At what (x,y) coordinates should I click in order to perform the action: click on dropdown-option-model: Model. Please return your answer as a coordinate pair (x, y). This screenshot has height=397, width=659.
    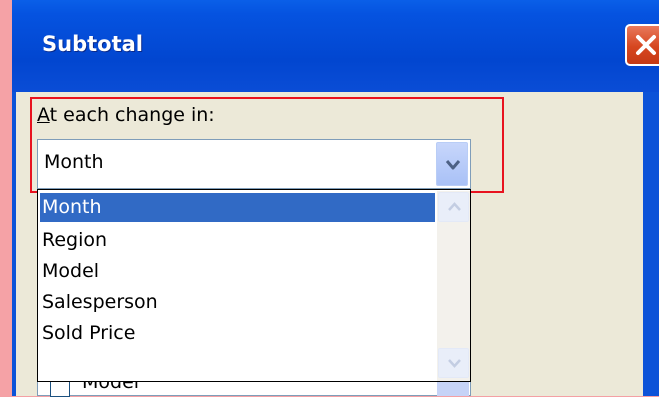
    Looking at the image, I should click on (237, 271).